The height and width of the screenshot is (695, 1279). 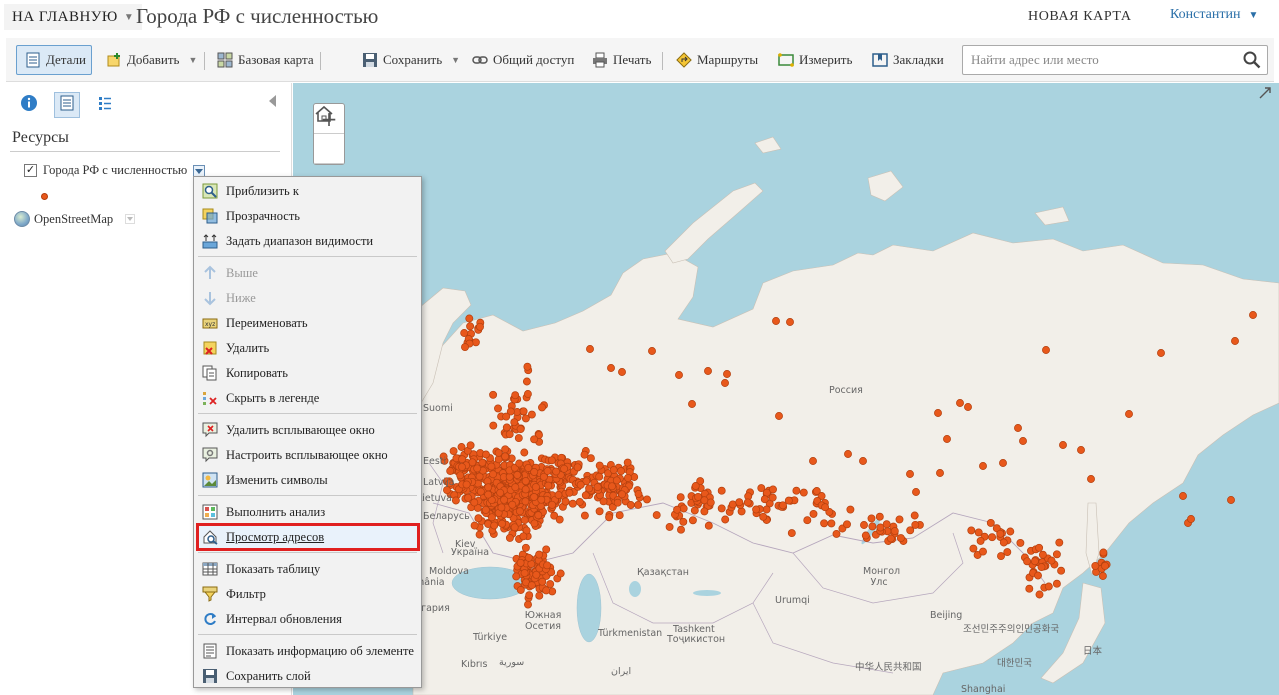 I want to click on search-input, so click(x=1098, y=60).